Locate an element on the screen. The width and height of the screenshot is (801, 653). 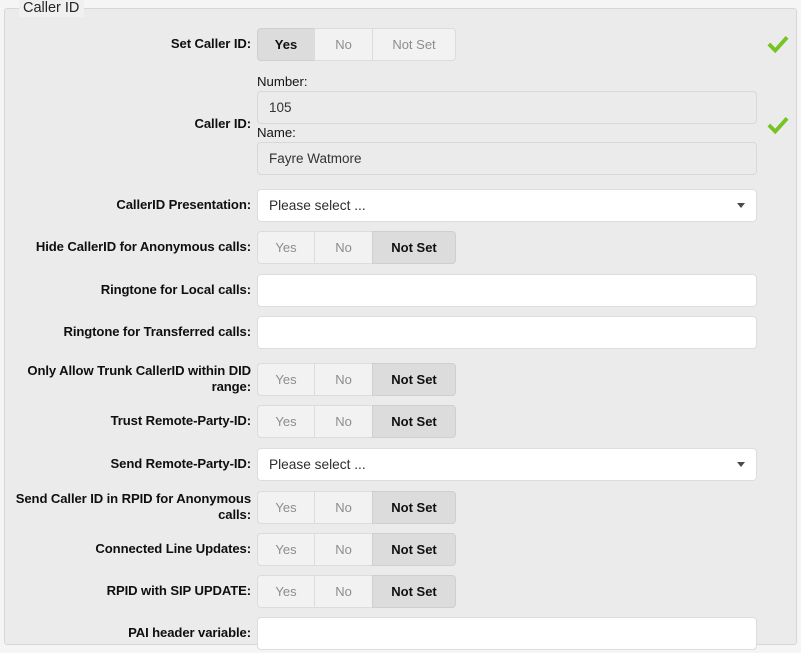
control-send-caller-id-rpid-anonymous: Yes No Not Set is located at coordinates (526, 507).